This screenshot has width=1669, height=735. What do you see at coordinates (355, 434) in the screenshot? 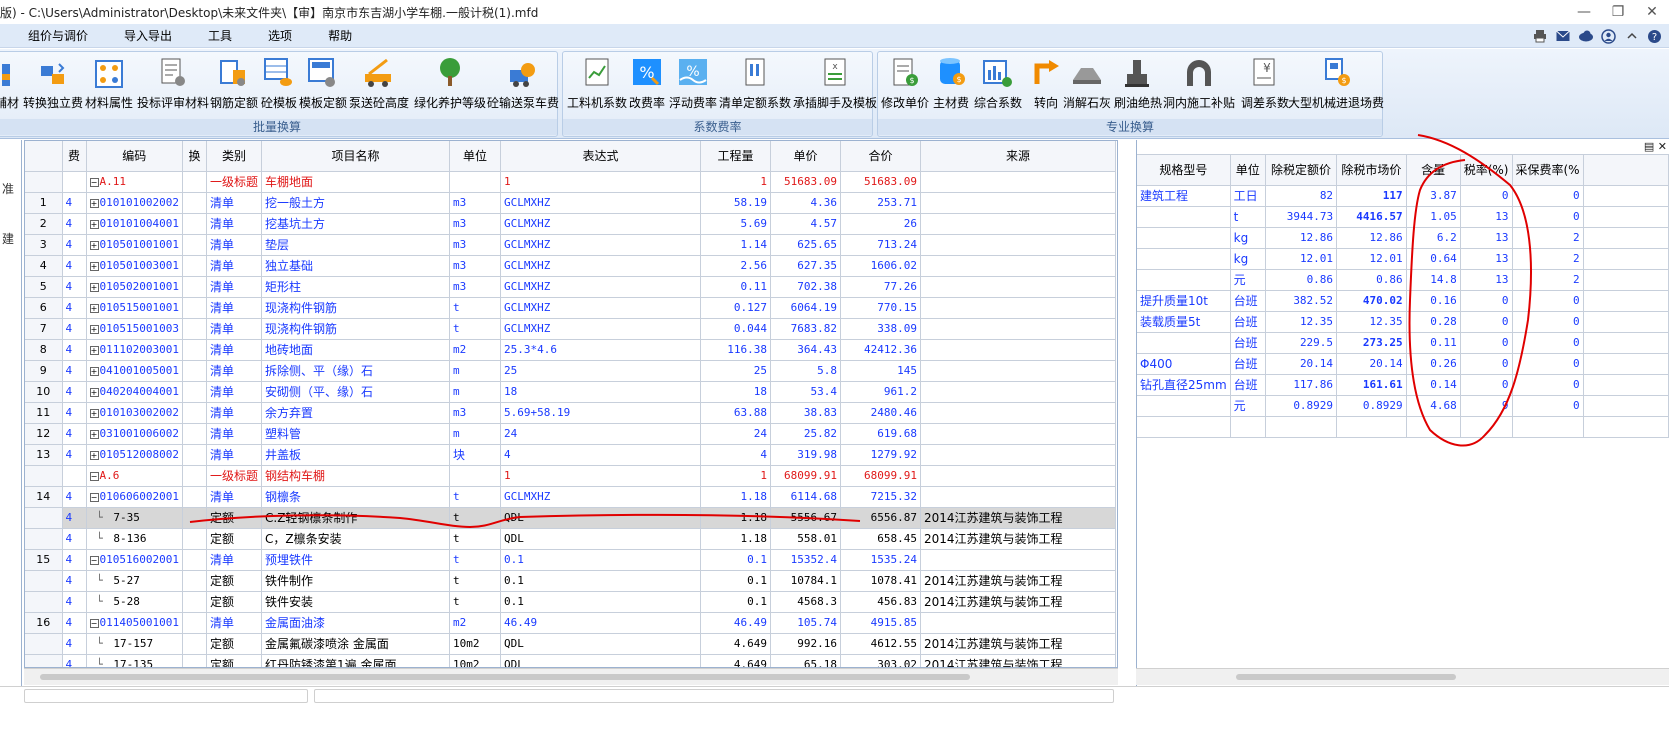
I see `item-name-cell: 塑料管` at bounding box center [355, 434].